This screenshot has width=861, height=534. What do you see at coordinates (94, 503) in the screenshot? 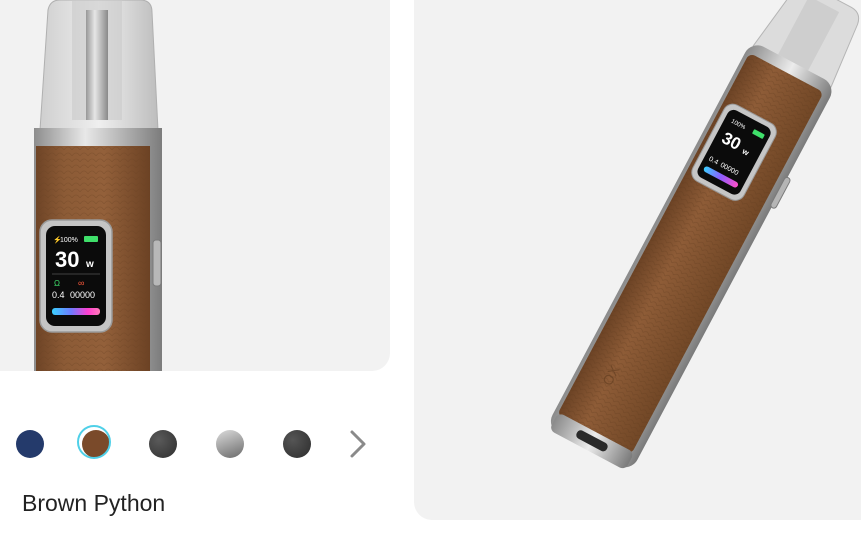
I see `selected-color-name: Brown Python` at bounding box center [94, 503].